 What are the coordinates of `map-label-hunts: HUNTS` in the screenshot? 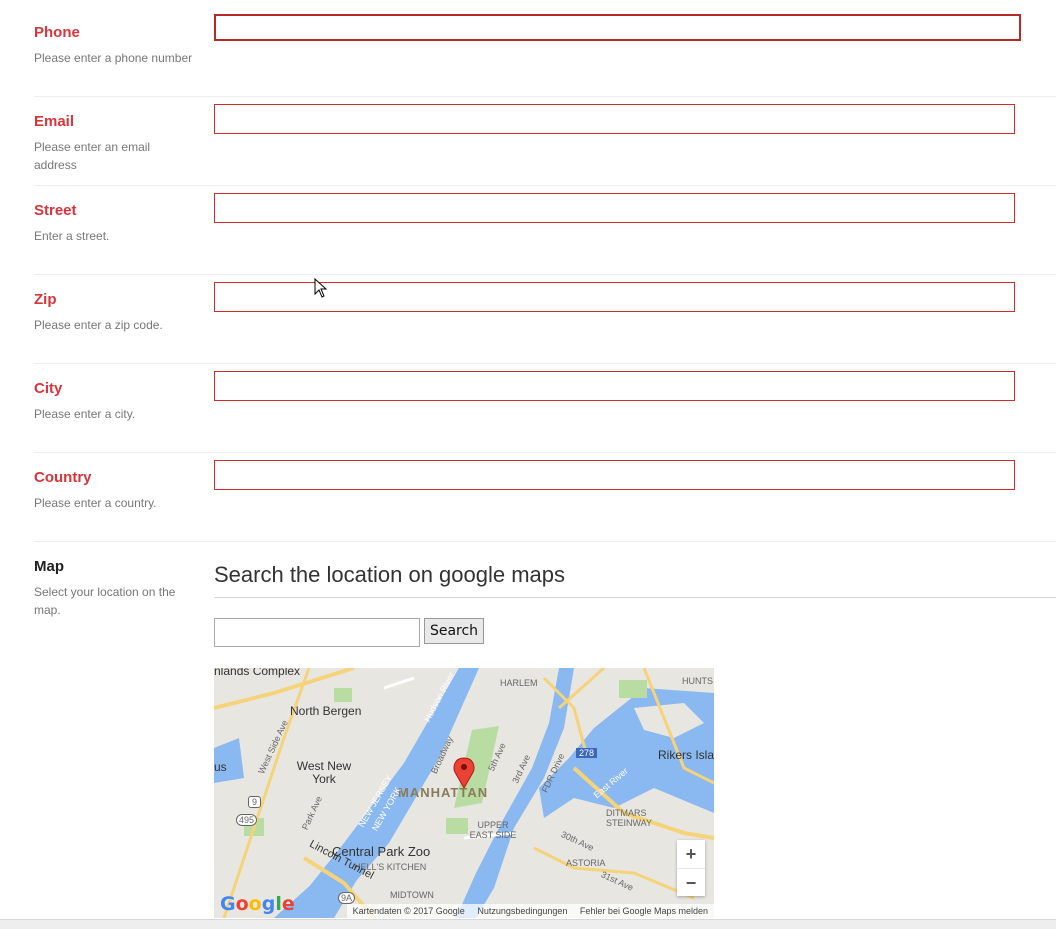 It's located at (697, 681).